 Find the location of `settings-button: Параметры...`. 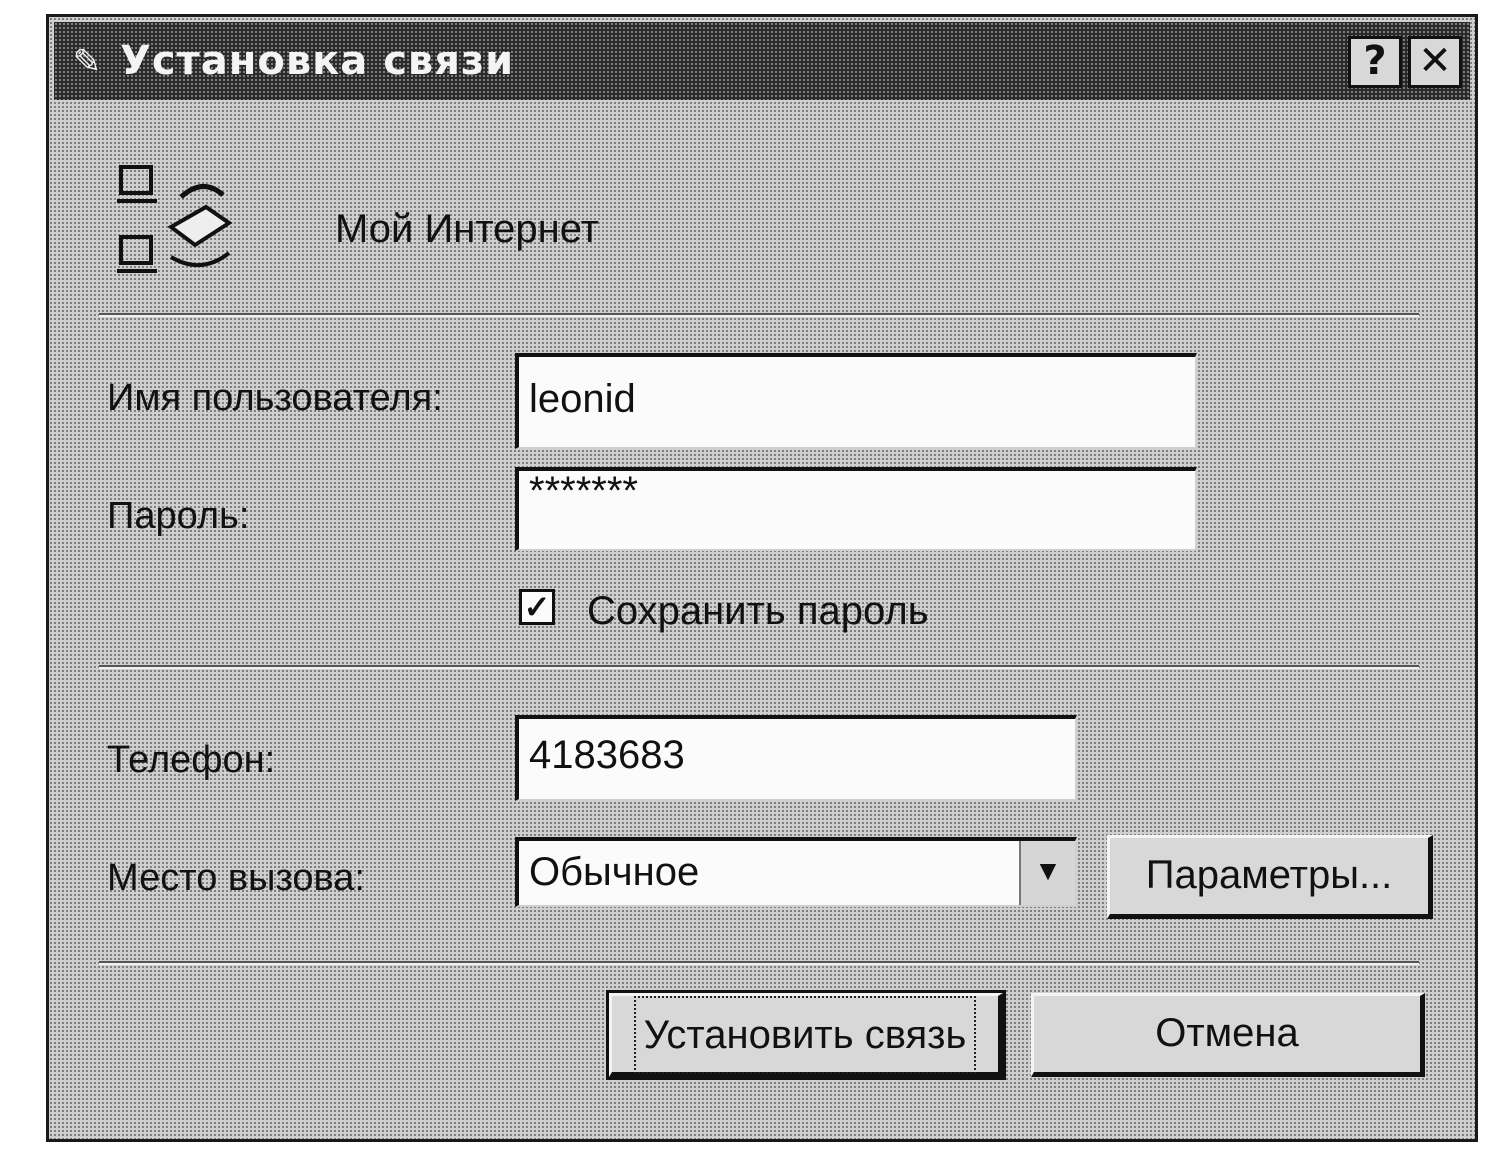

settings-button: Параметры... is located at coordinates (1270, 877).